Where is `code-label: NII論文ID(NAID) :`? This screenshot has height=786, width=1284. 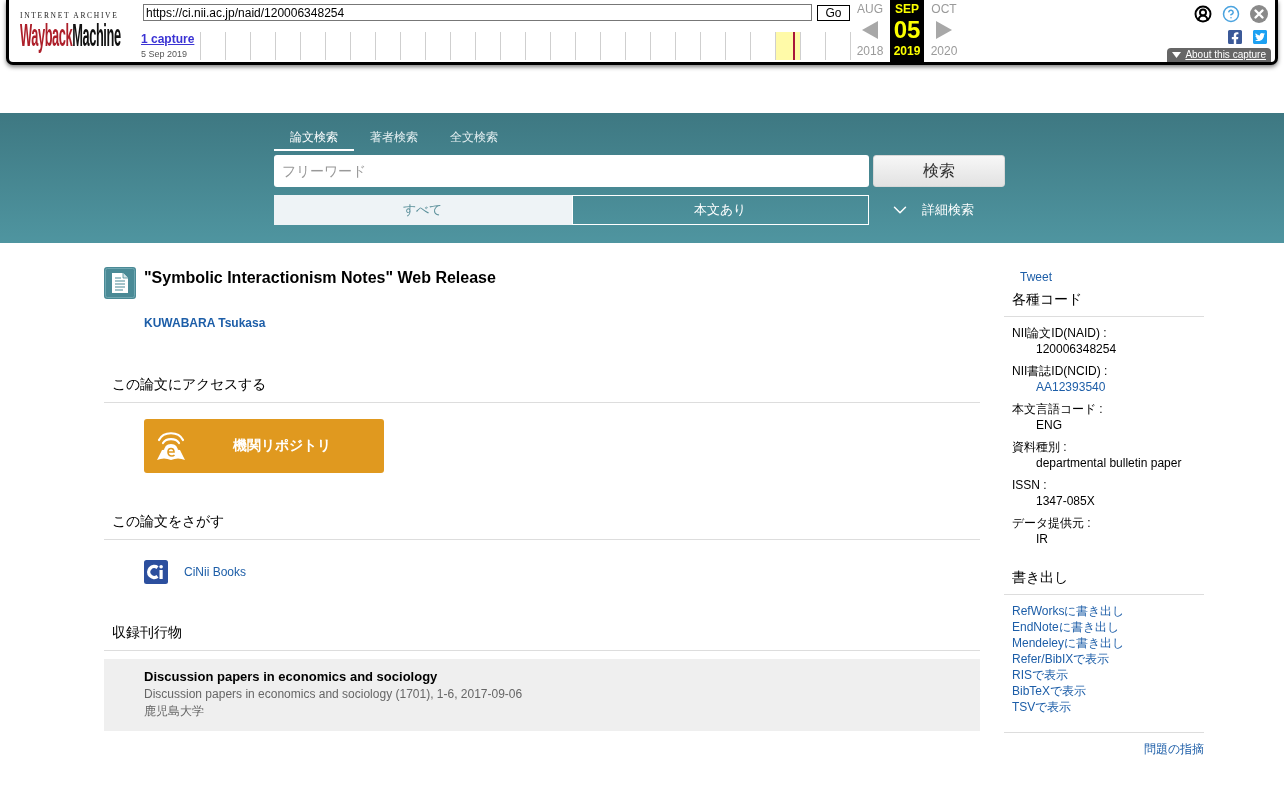 code-label: NII論文ID(NAID) : is located at coordinates (1059, 333).